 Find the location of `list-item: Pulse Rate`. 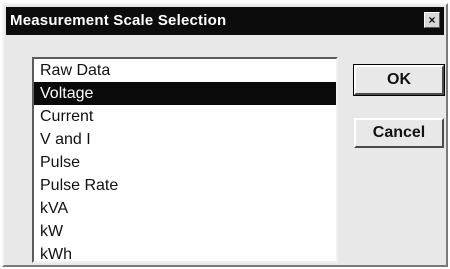

list-item: Pulse Rate is located at coordinates (185, 185).